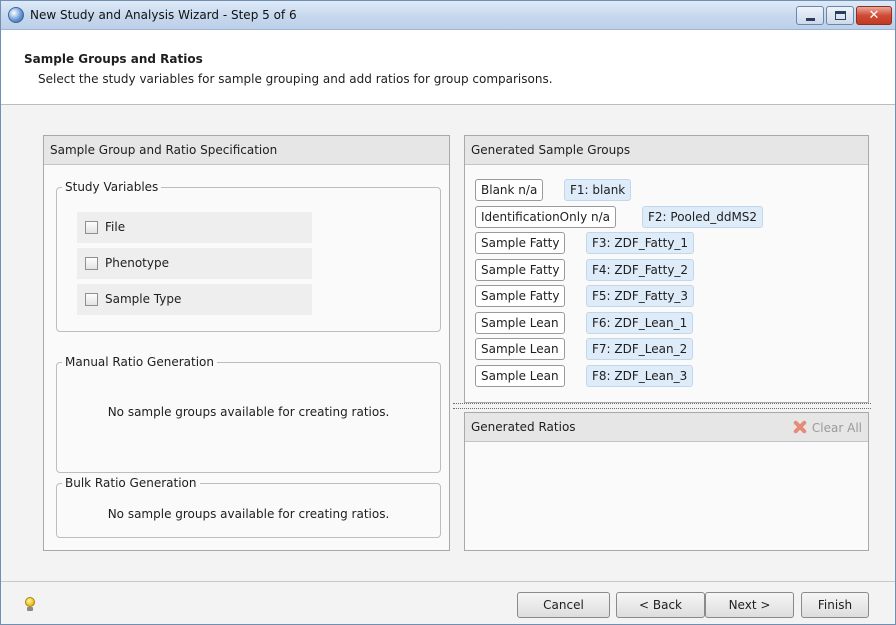  Describe the element at coordinates (640, 270) in the screenshot. I see `file-tag: F4: ZDF_Fatty_2` at that location.